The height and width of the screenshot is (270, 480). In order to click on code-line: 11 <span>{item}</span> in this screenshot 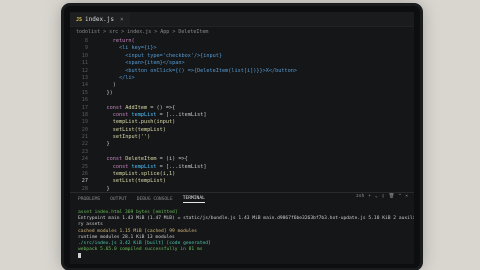, I will do `click(242, 63)`.